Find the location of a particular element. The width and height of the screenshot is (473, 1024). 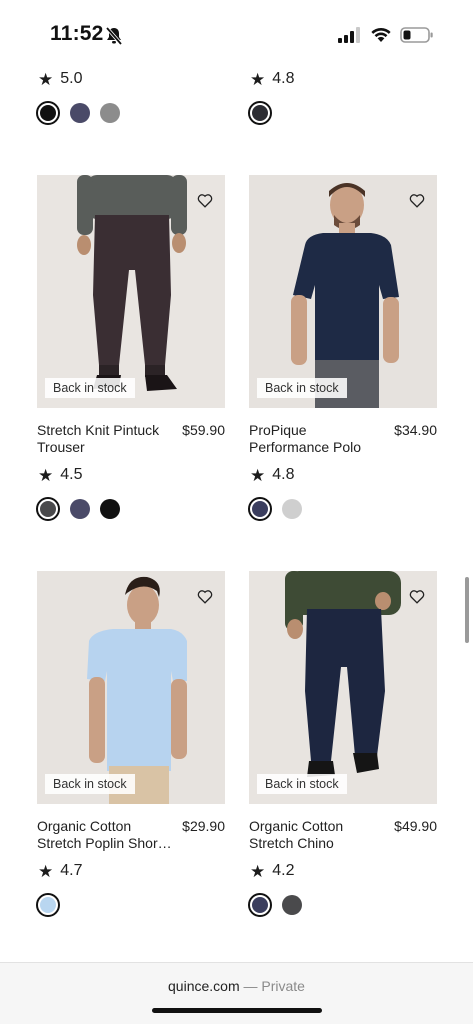

product-rating: ★ 4.7 is located at coordinates (60, 871).